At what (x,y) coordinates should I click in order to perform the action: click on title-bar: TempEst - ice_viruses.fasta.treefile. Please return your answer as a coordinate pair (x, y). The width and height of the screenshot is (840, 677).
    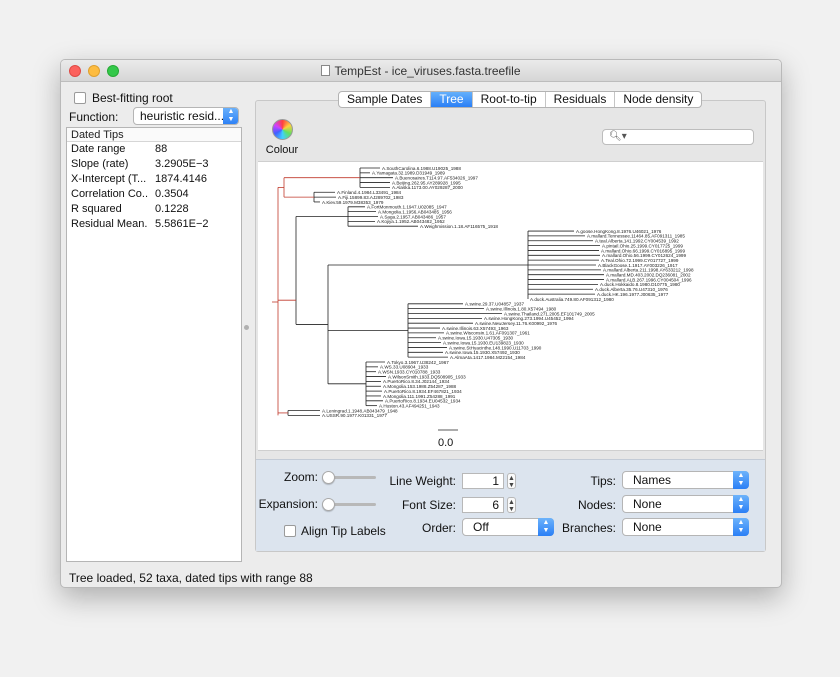
    Looking at the image, I should click on (421, 71).